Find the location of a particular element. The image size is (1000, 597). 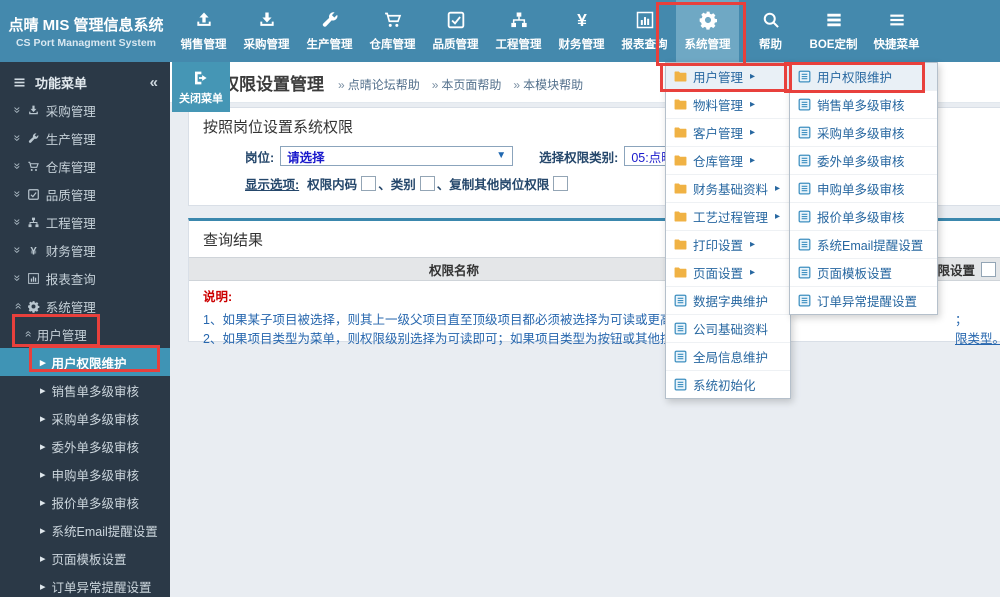

menu-item-label: 财务基础资料 is located at coordinates (731, 190).